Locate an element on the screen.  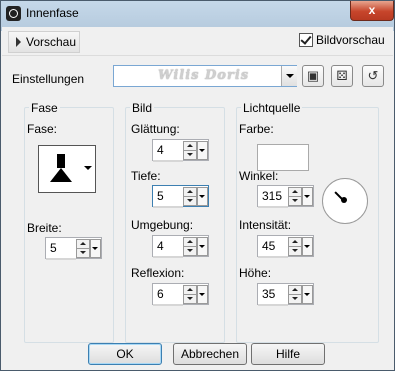
preview-toggle-button: Vorschau is located at coordinates (44, 42).